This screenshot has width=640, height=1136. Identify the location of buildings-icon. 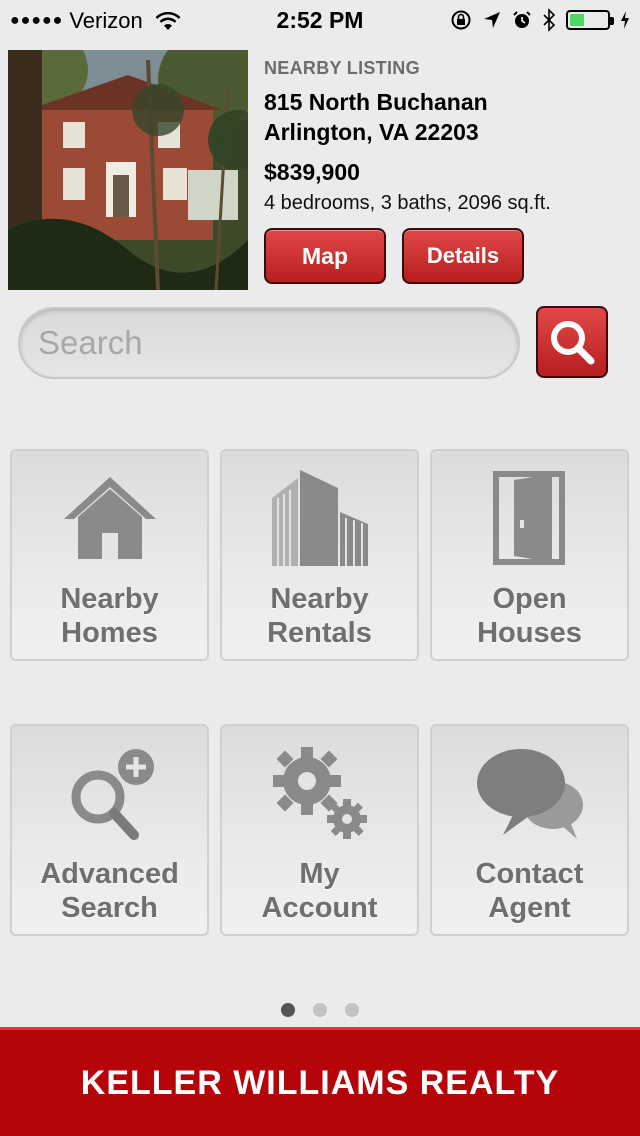
(319, 517).